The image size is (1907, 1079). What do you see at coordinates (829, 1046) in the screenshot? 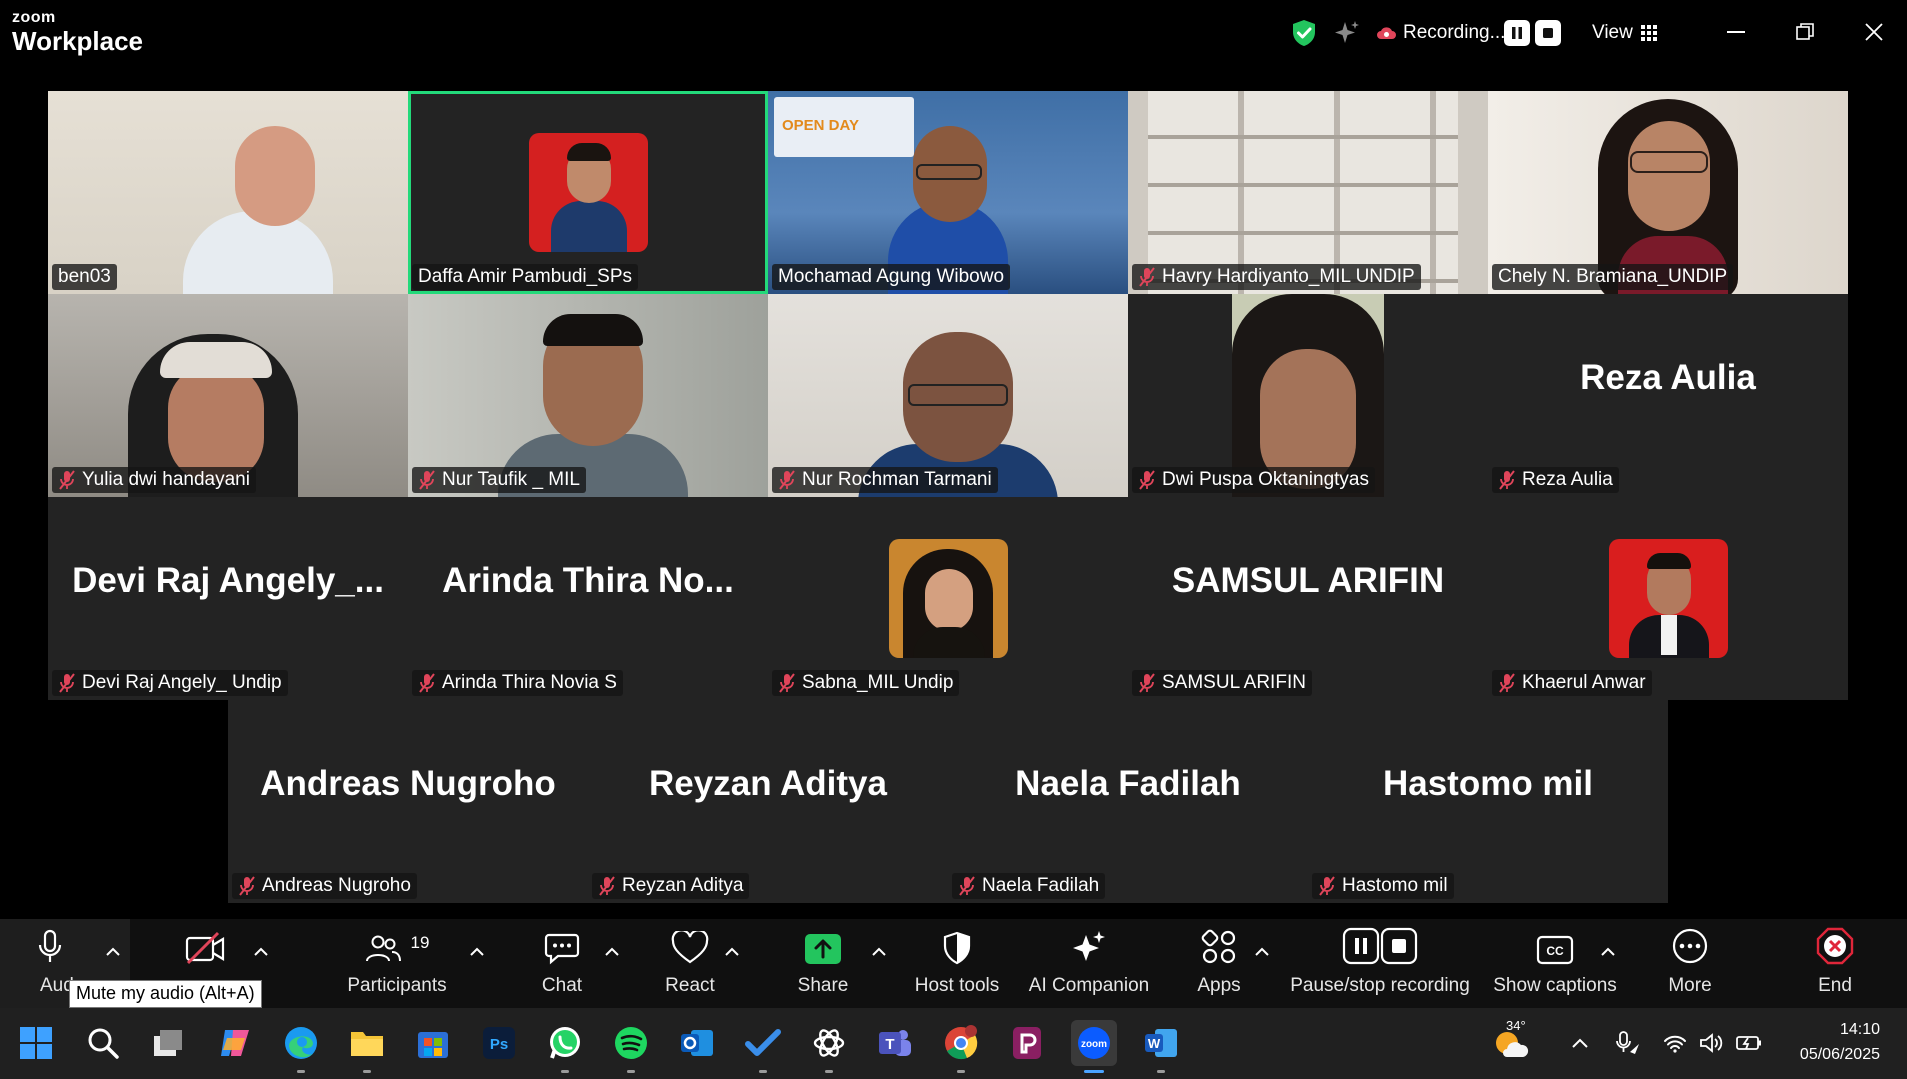
I see `chatgpt-icon` at bounding box center [829, 1046].